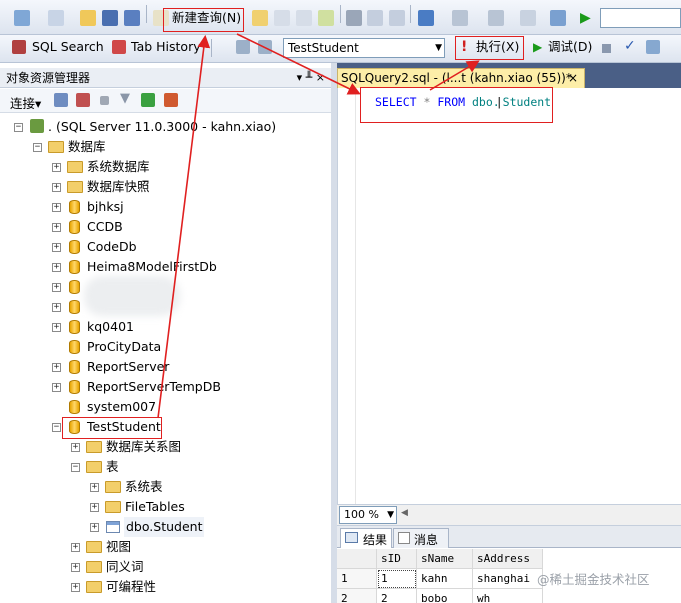  What do you see at coordinates (132, 18) in the screenshot?
I see `save-all-icon` at bounding box center [132, 18].